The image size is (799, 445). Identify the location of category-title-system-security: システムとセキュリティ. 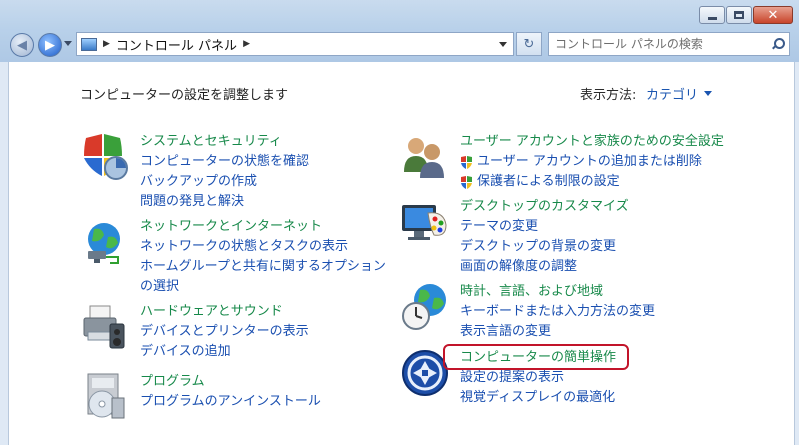
(270, 142).